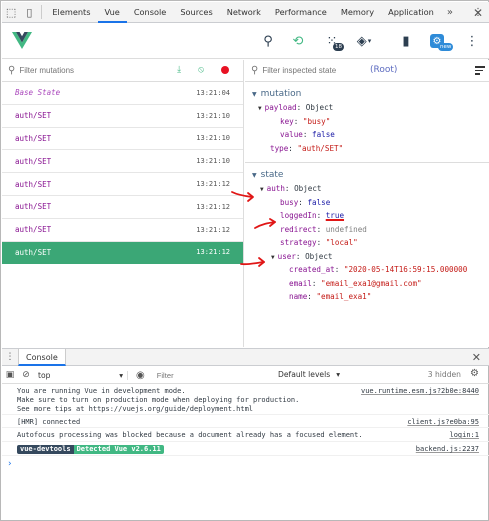 The height and width of the screenshot is (521, 489). I want to click on device-toolbar-icon: ▯, so click(29, 12).